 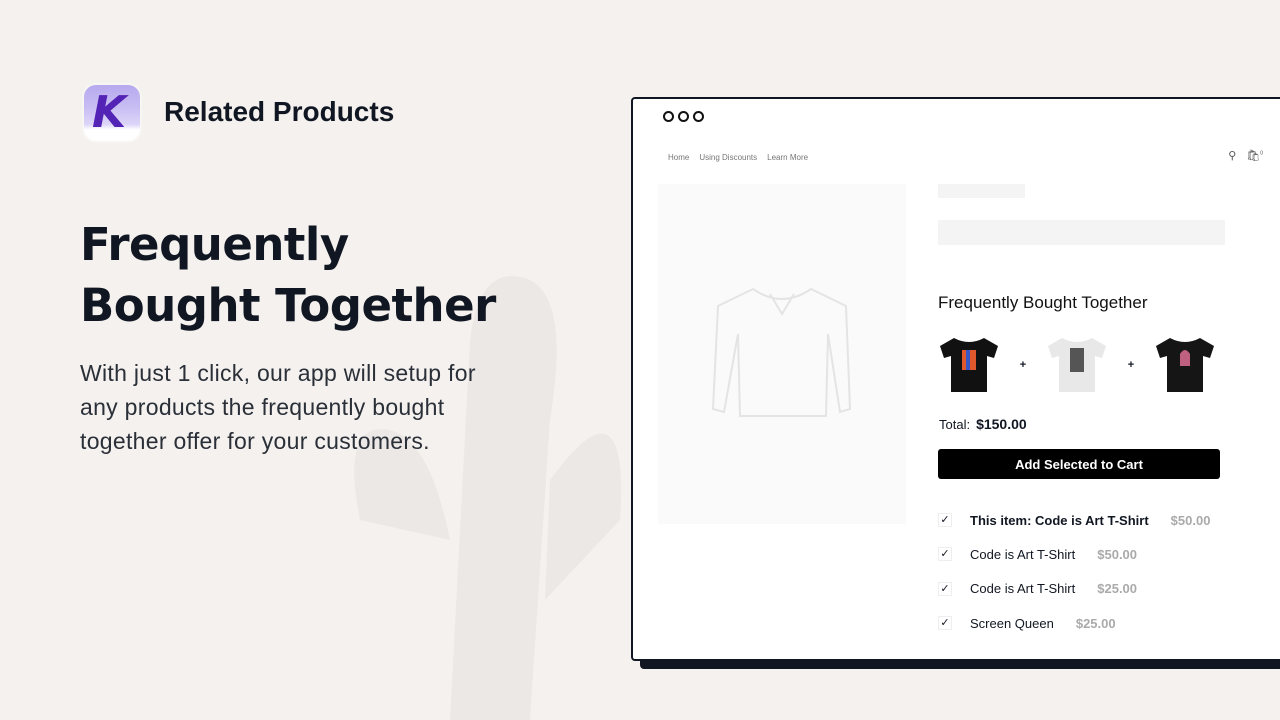 What do you see at coordinates (728, 157) in the screenshot?
I see `nav-using-discounts: Using Discounts` at bounding box center [728, 157].